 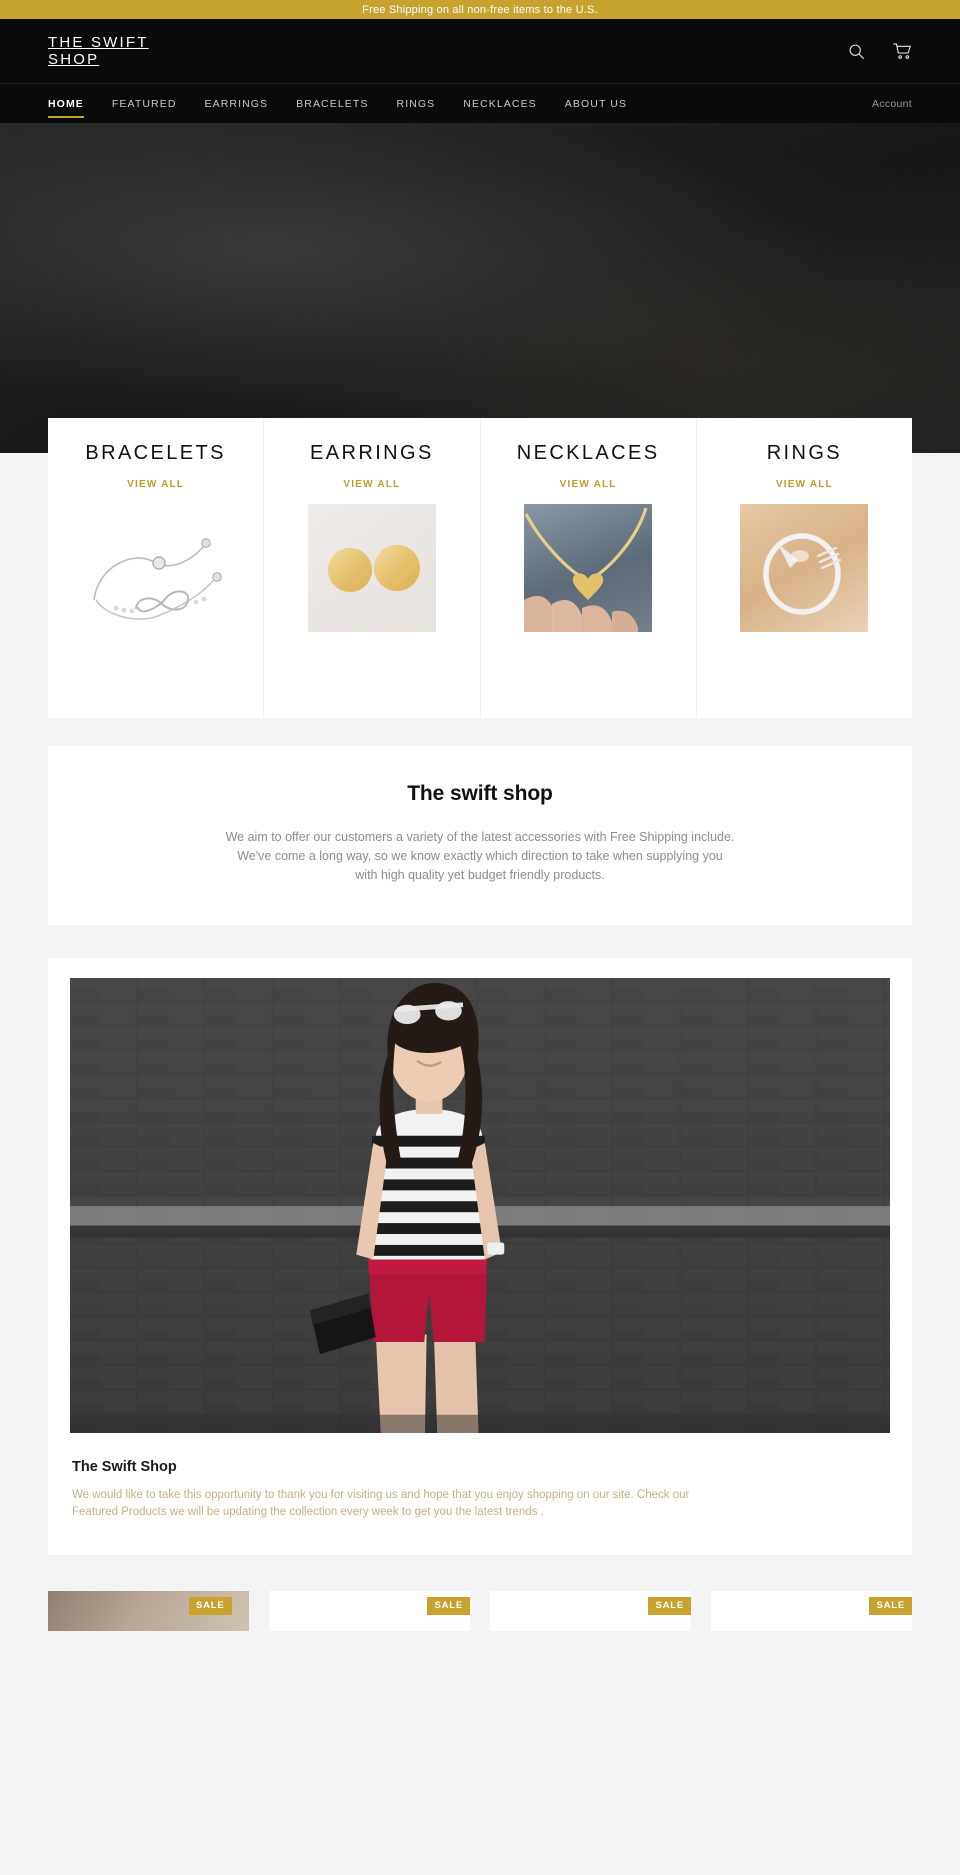 I want to click on collection-title: NECKLACES, so click(x=588, y=453).